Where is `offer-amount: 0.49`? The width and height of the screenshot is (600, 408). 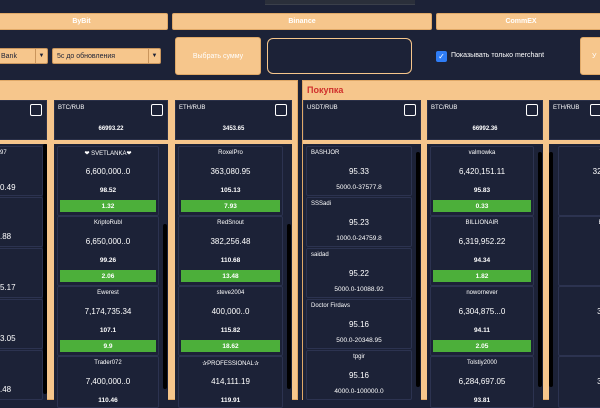
offer-amount: 0.49 is located at coordinates (8, 187).